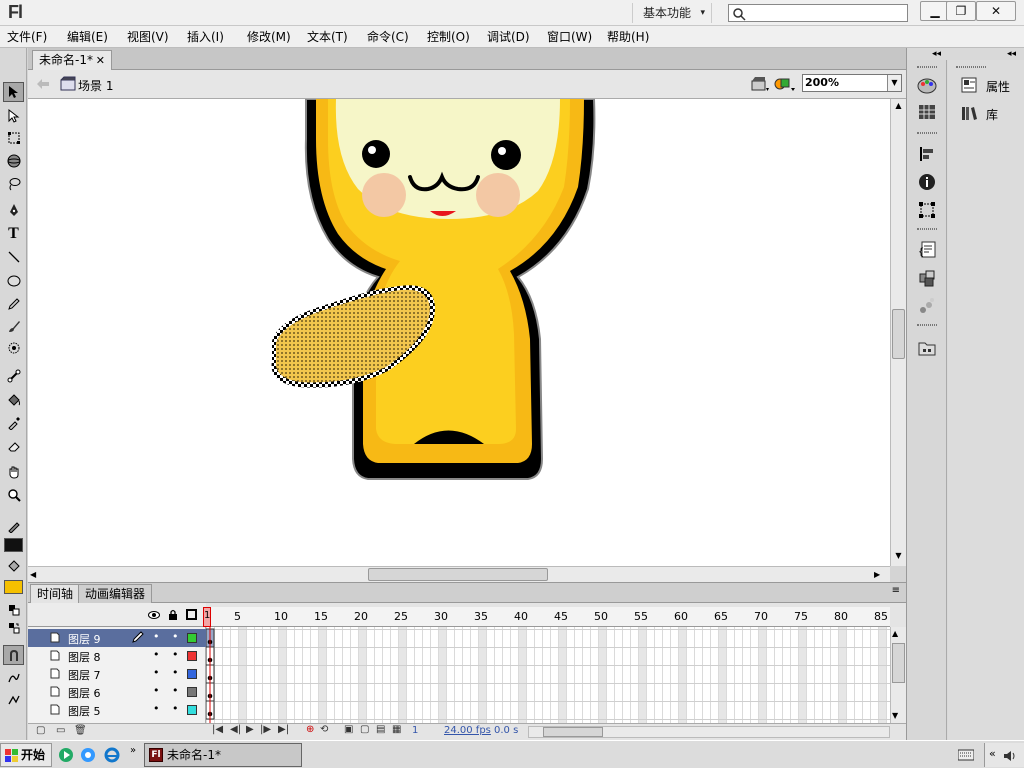 Image resolution: width=1024 pixels, height=768 pixels. Describe the element at coordinates (364, 729) in the screenshot. I see `onion-outline-icon: ▢` at that location.